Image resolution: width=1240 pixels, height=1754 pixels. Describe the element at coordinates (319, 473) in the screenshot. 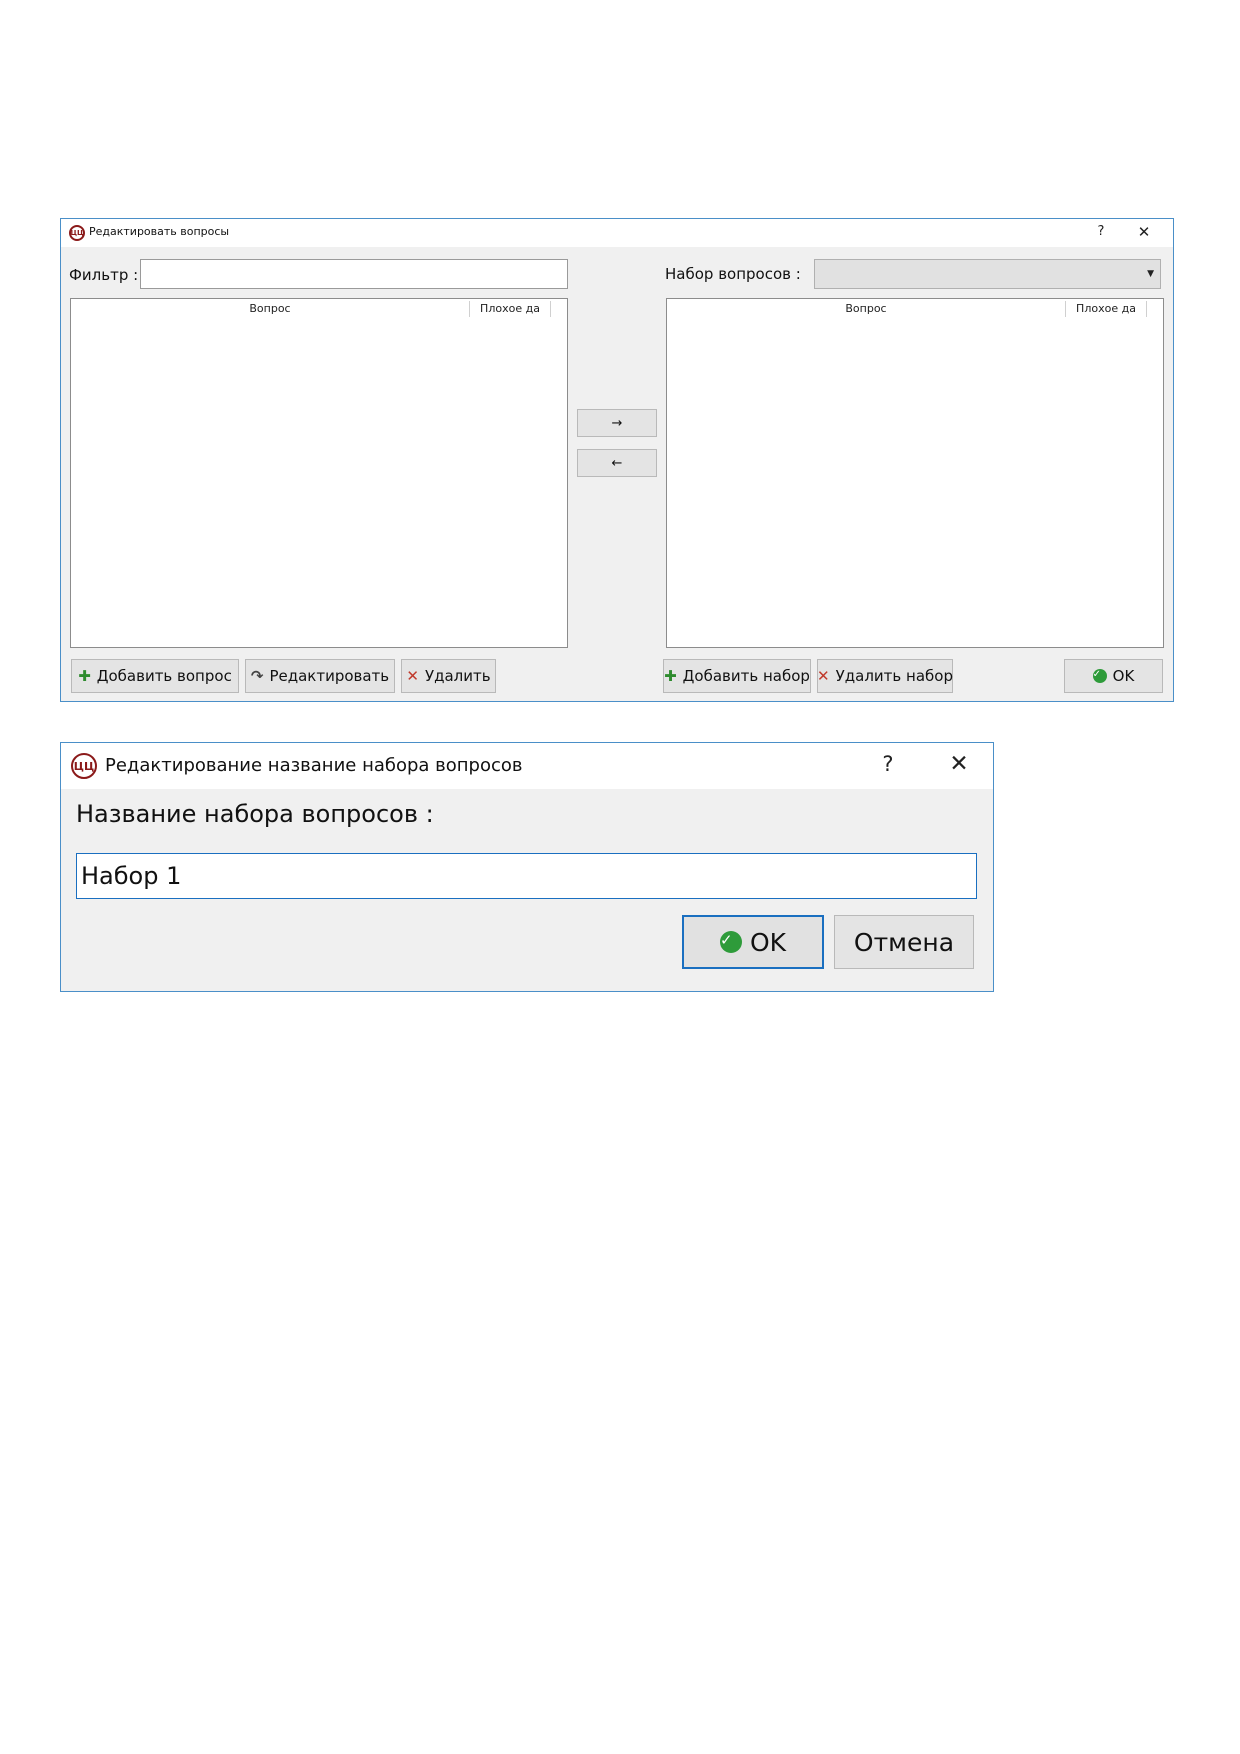

I see `questions-table: Вопрос Плохое да` at that location.